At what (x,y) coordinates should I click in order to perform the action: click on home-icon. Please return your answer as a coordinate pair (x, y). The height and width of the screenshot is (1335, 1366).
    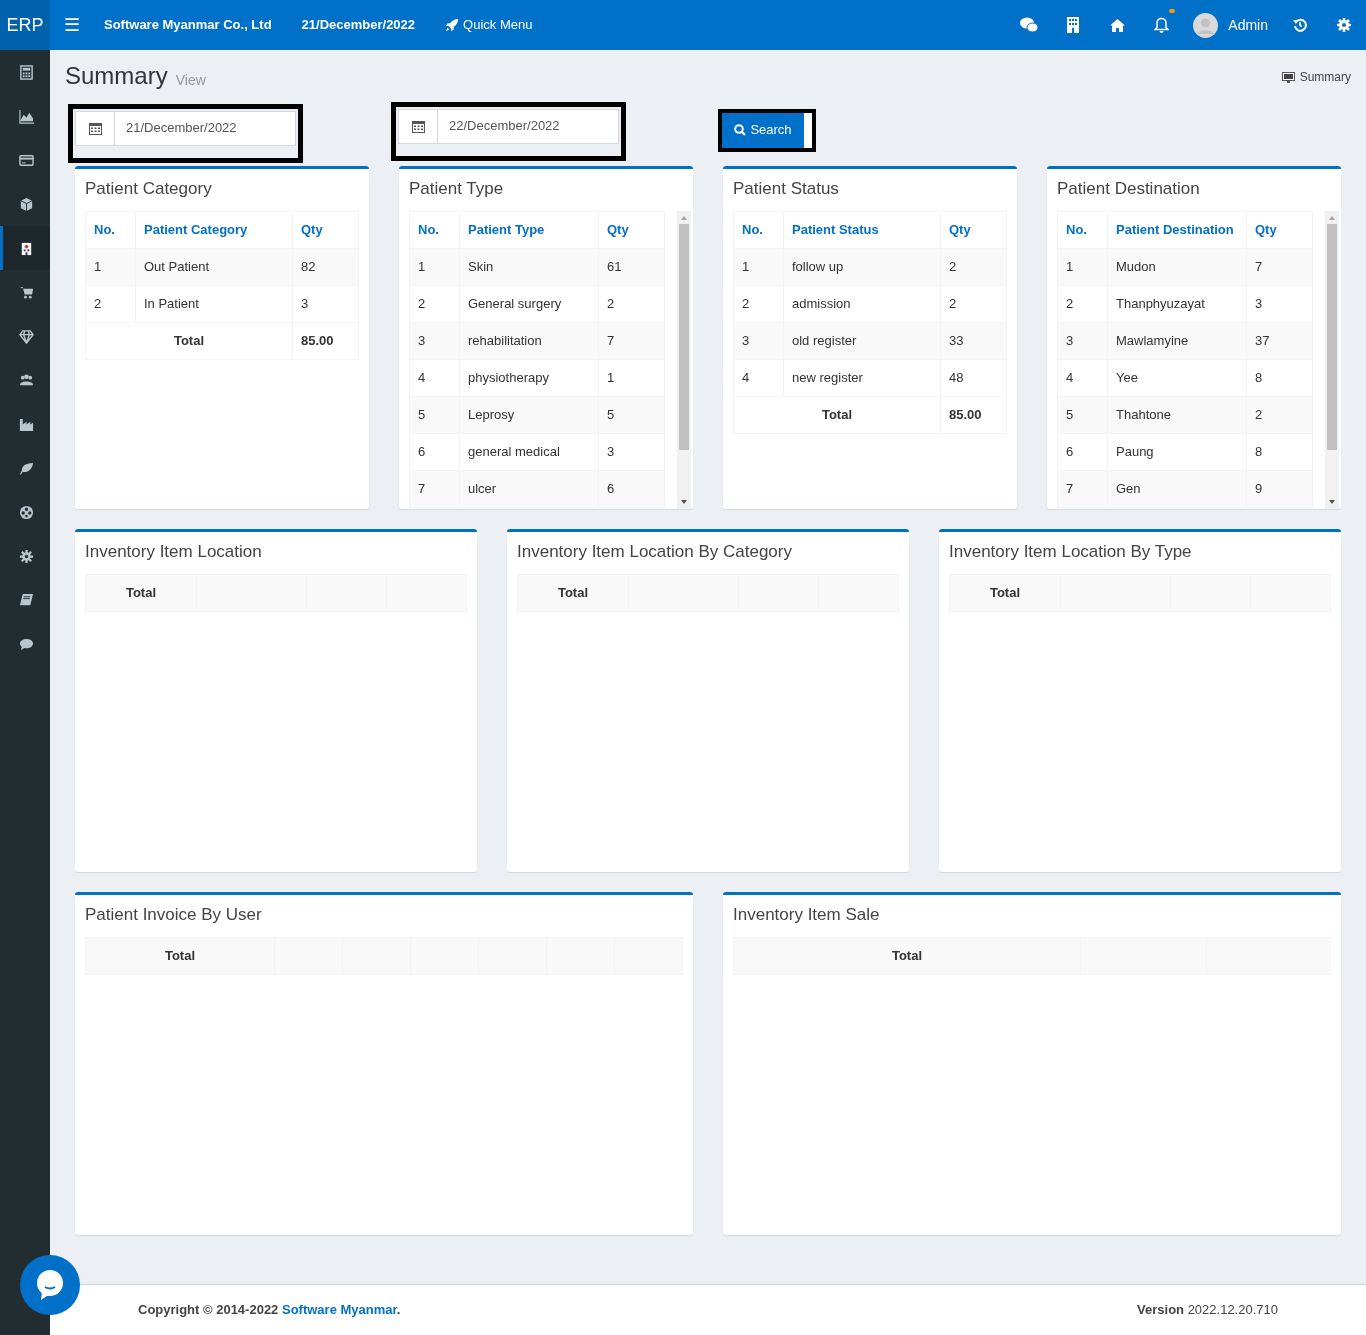
    Looking at the image, I should click on (1117, 25).